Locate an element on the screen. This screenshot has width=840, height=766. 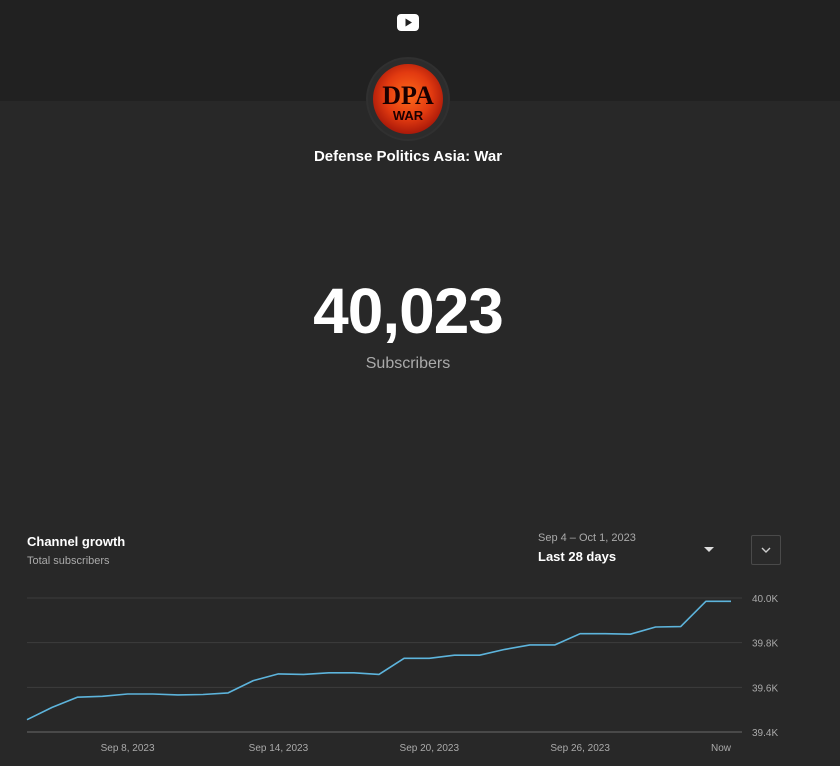
subscriber-line is located at coordinates (378, 660).